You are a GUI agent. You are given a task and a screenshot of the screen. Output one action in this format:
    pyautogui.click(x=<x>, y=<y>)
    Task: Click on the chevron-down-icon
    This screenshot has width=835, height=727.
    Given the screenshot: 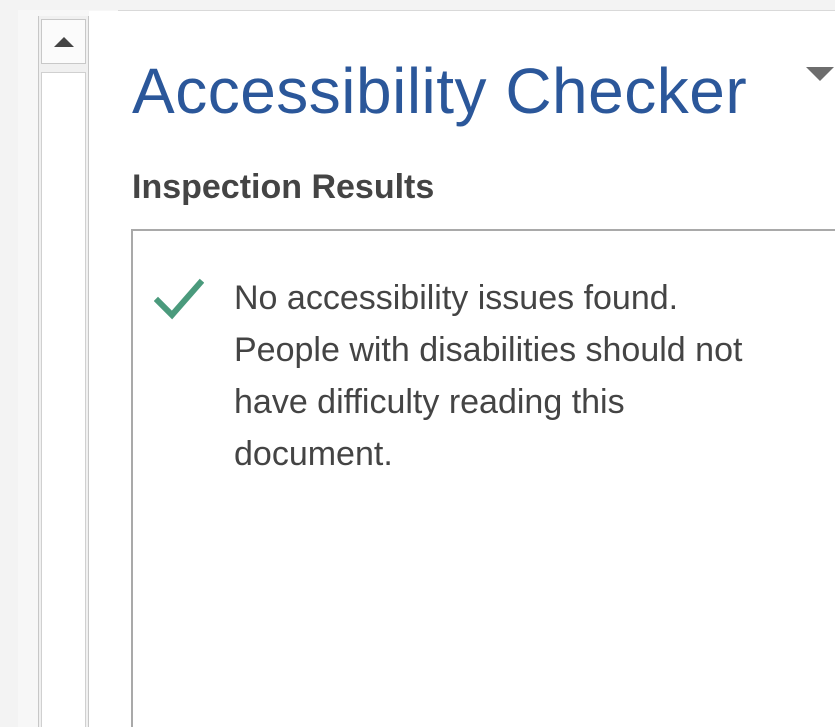 What is the action you would take?
    pyautogui.click(x=820, y=74)
    